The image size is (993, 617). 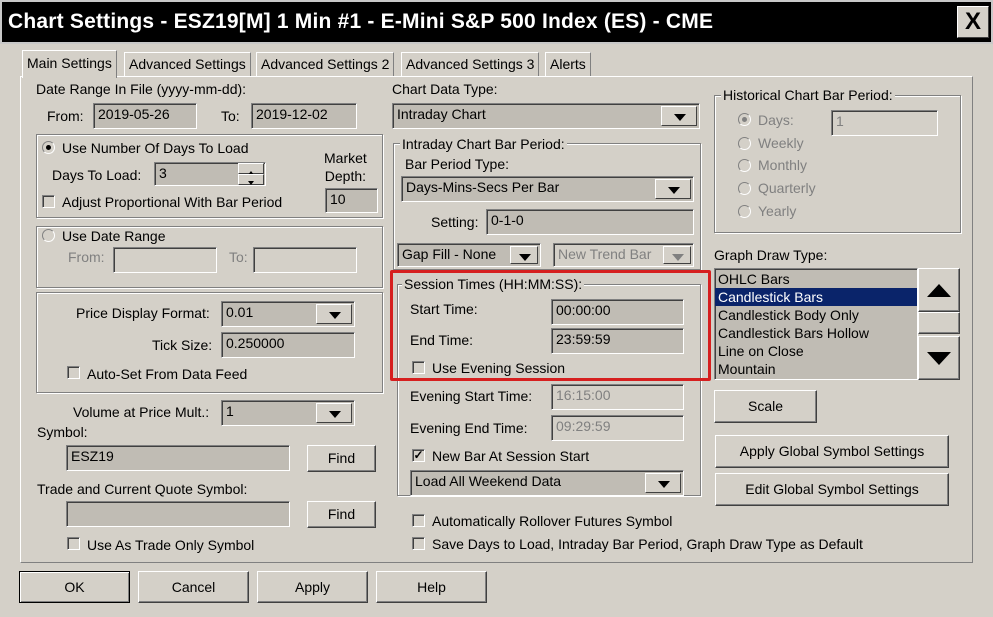 What do you see at coordinates (449, 254) in the screenshot?
I see `gap-fill-value: Gap Fill - None` at bounding box center [449, 254].